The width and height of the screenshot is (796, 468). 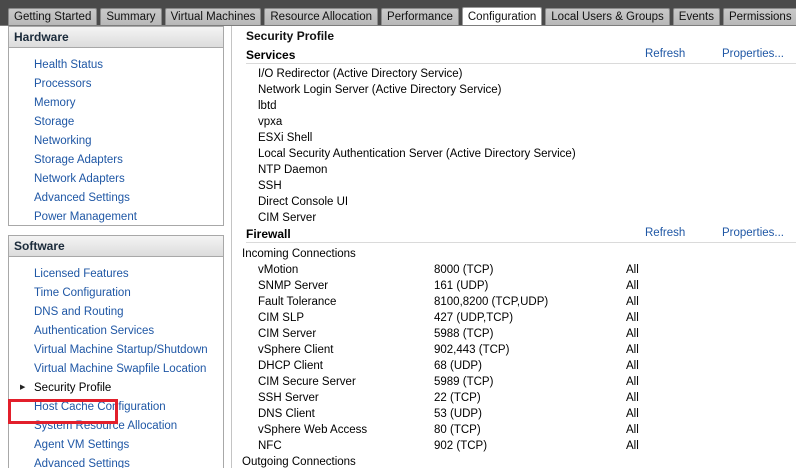 What do you see at coordinates (518, 350) in the screenshot?
I see `firewall-row: vSphere Client 902,443 (TCP) All` at bounding box center [518, 350].